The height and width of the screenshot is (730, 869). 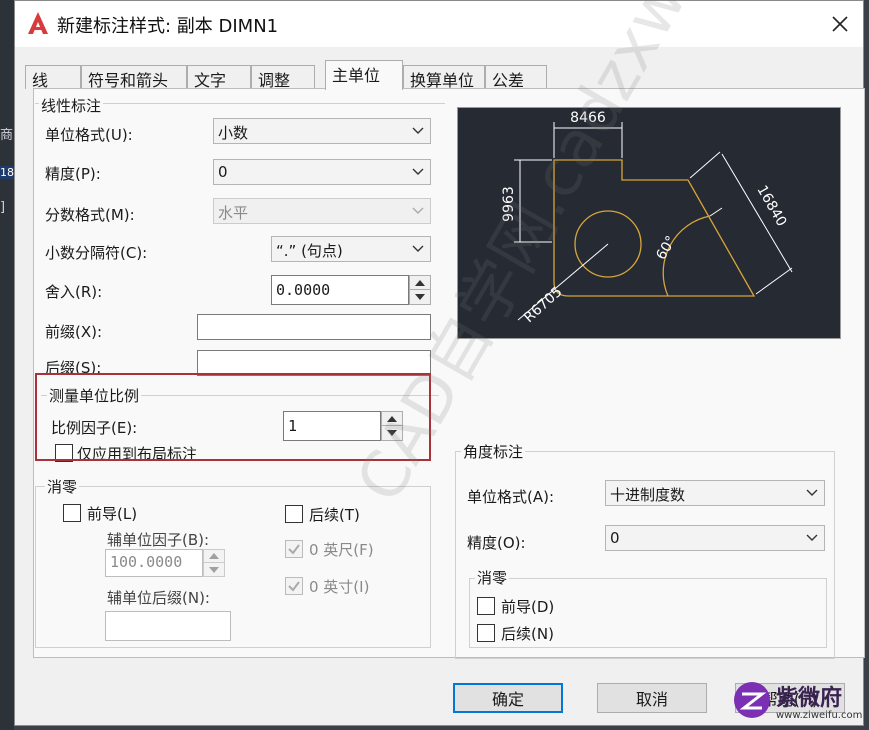 I want to click on unit-format-value: 小数, so click(x=233, y=133).